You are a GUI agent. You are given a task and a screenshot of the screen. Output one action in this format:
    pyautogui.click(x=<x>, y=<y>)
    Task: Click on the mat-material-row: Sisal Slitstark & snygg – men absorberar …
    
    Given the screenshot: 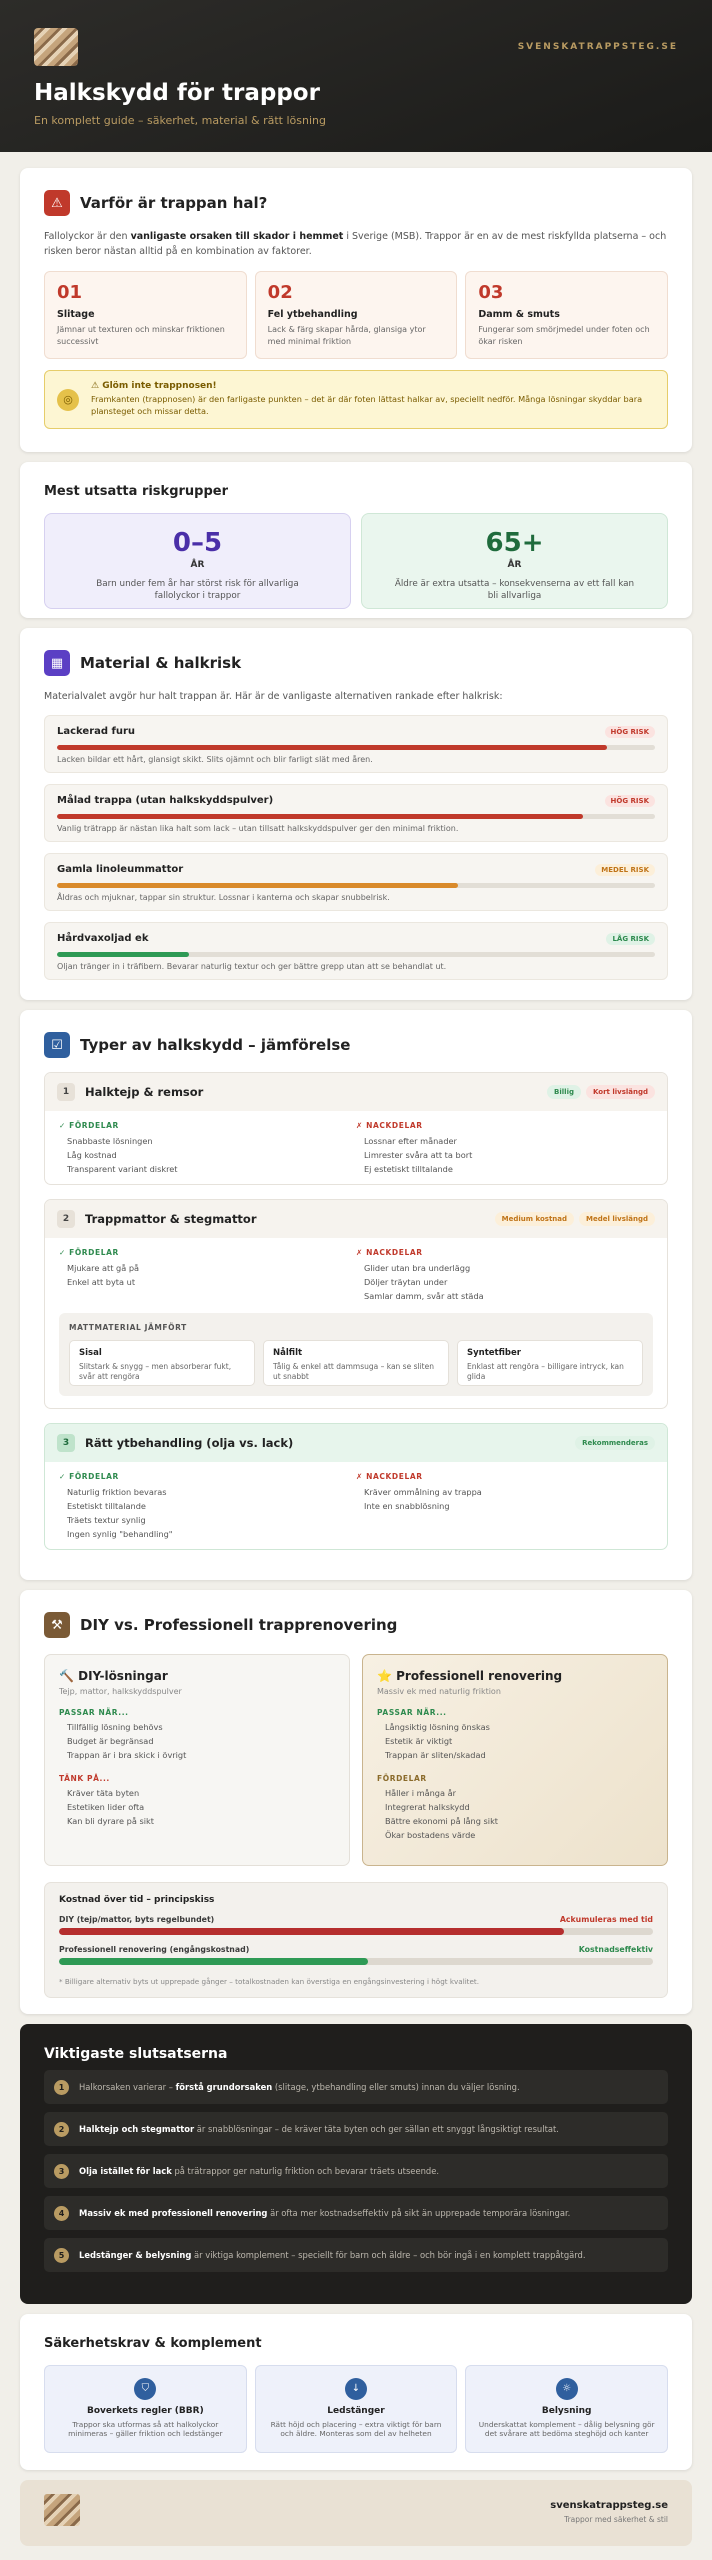 What is the action you would take?
    pyautogui.click(x=356, y=1363)
    